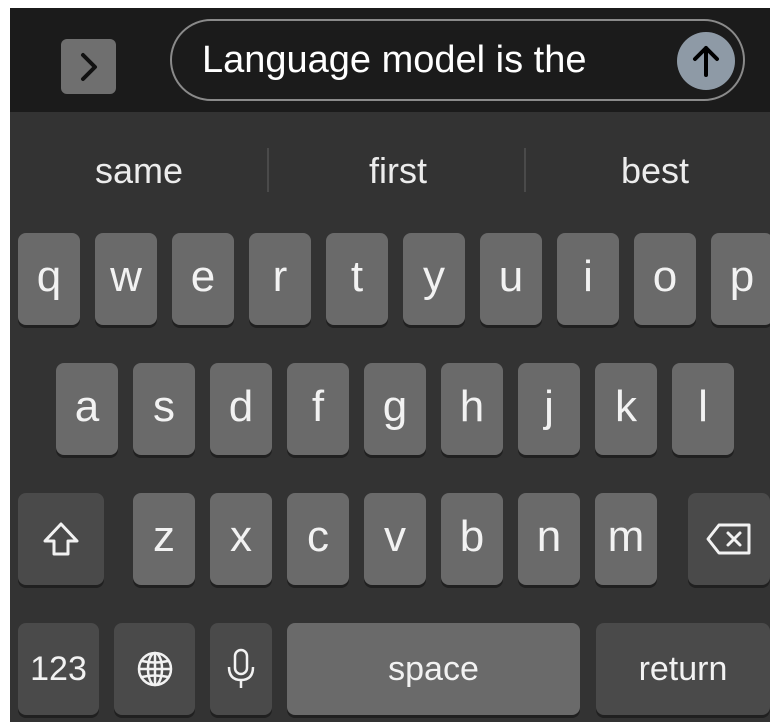 The width and height of the screenshot is (770, 722). What do you see at coordinates (395, 539) in the screenshot?
I see `key-v: v` at bounding box center [395, 539].